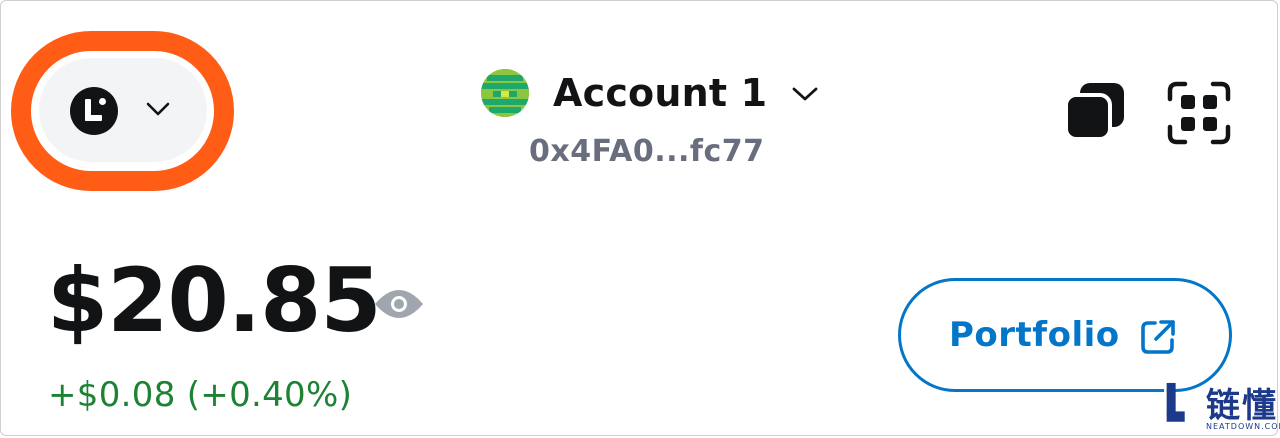 This screenshot has width=1280, height=438. I want to click on account-picker-button: Account 1, so click(650, 93).